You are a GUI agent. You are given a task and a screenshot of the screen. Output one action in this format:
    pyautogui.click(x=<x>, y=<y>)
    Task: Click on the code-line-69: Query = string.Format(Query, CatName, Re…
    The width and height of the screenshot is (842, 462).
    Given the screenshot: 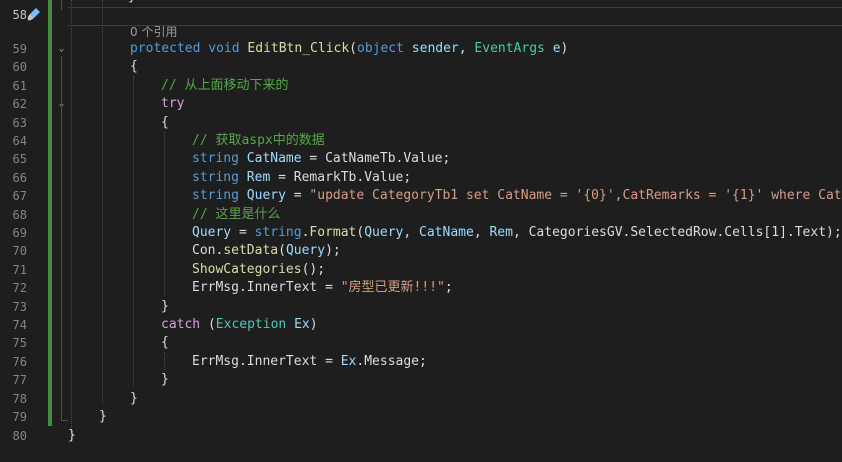 What is the action you would take?
    pyautogui.click(x=517, y=232)
    